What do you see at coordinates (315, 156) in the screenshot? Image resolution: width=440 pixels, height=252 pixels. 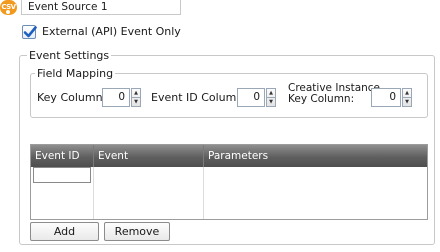 I see `column-header-parameters: Parameters` at bounding box center [315, 156].